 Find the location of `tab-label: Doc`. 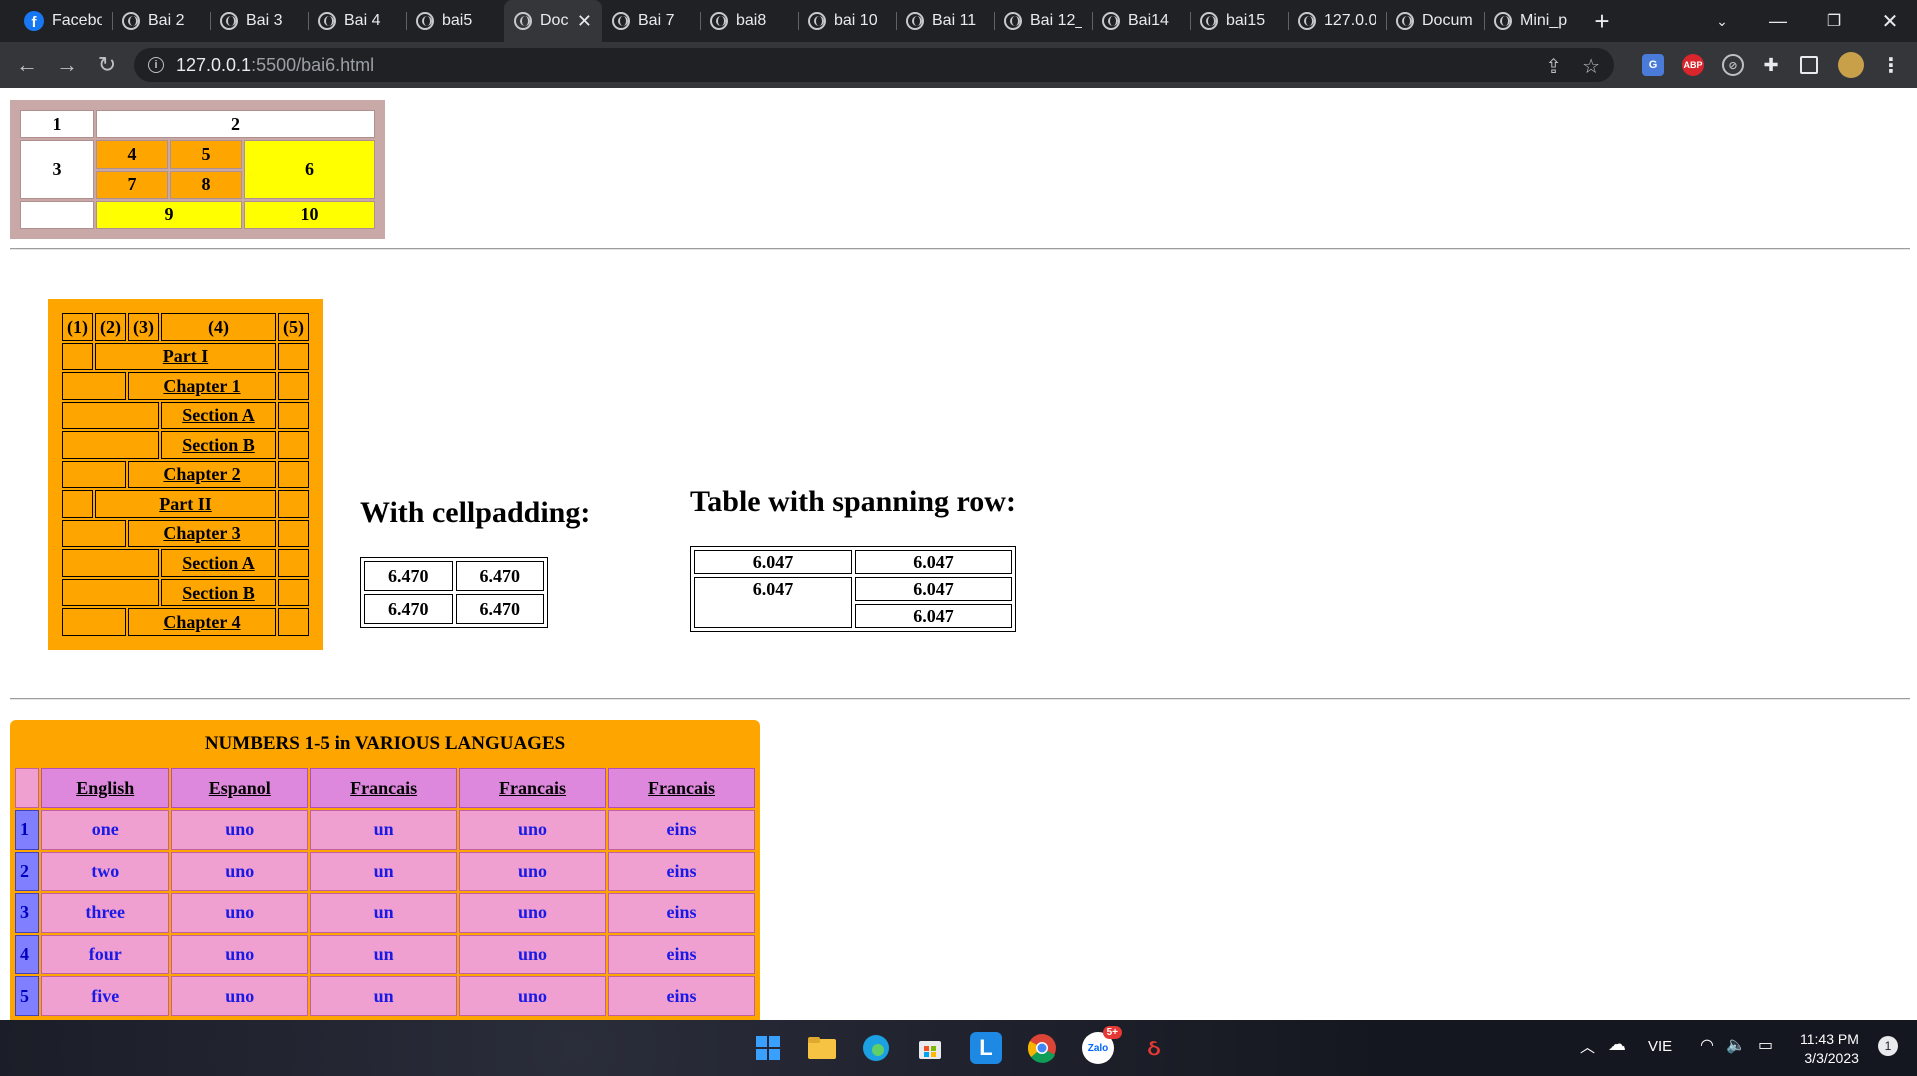

tab-label: Doc is located at coordinates (554, 20).